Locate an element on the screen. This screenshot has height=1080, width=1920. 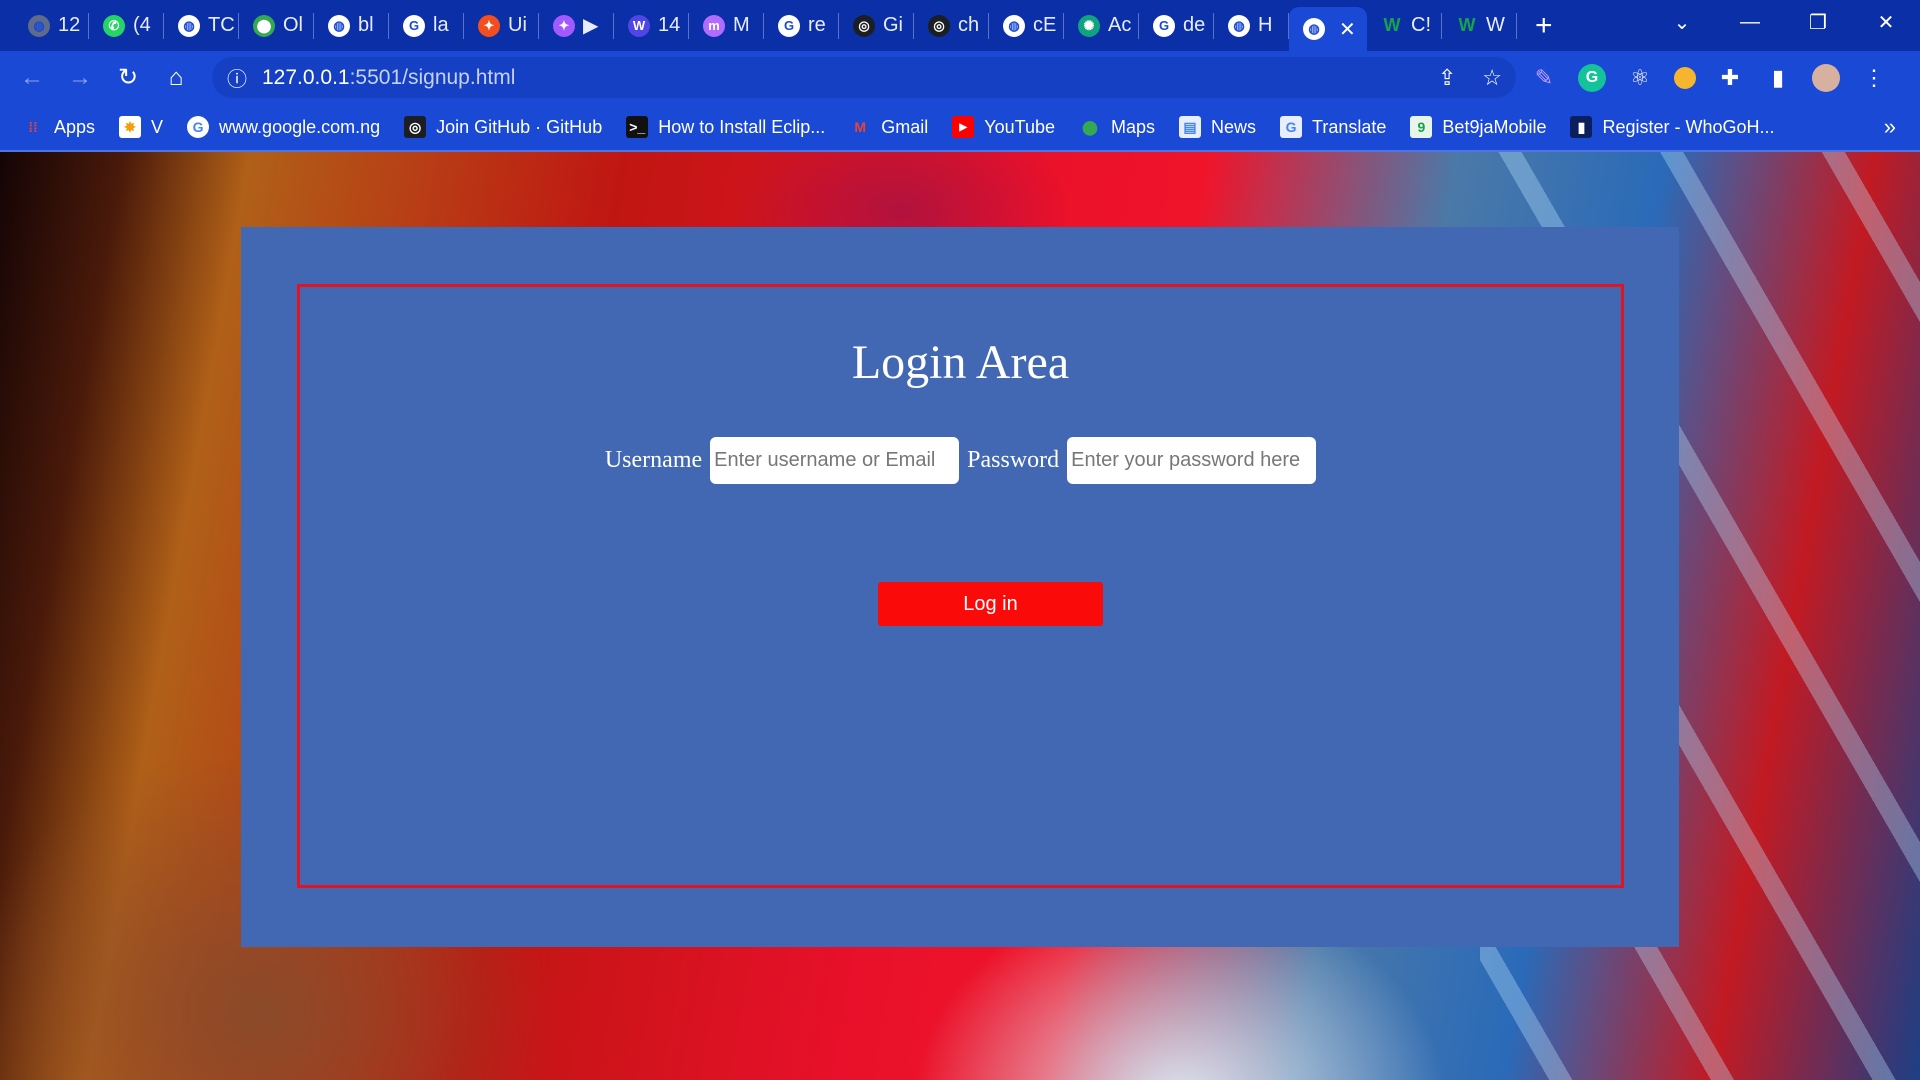
browser-tab: Gre is located at coordinates (801, 25).